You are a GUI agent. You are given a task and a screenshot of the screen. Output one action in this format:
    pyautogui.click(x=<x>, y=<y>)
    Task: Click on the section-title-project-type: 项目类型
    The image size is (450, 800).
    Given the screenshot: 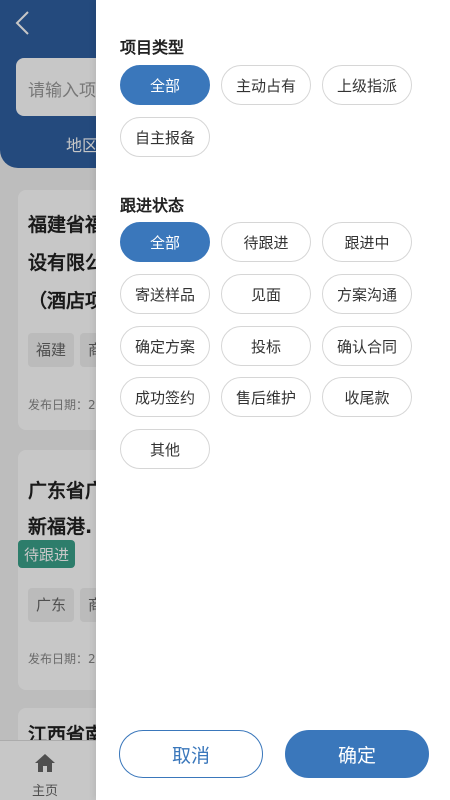 What is the action you would take?
    pyautogui.click(x=152, y=47)
    